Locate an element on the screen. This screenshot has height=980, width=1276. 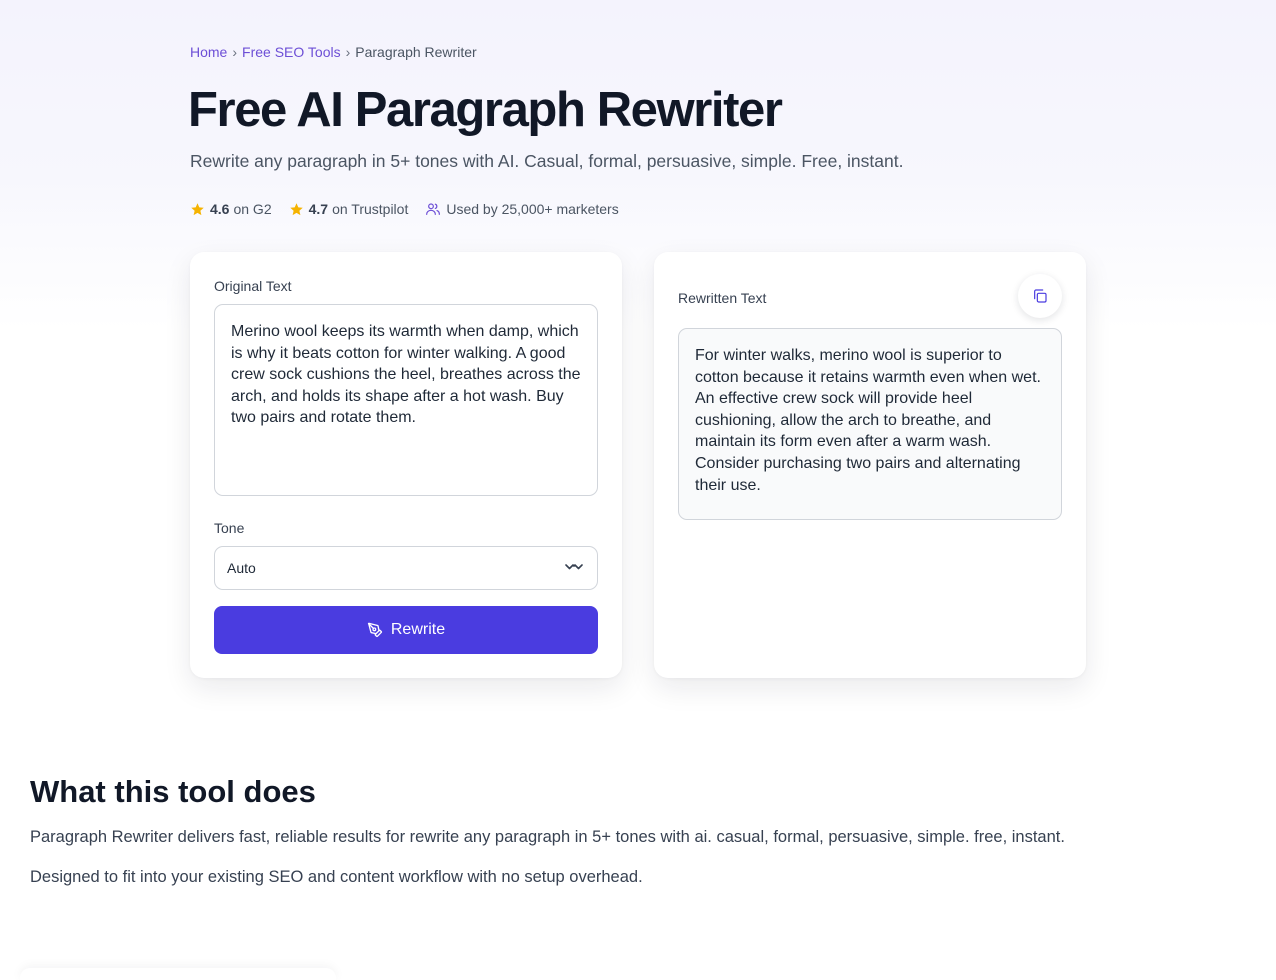
next-card-edge is located at coordinates (178, 974).